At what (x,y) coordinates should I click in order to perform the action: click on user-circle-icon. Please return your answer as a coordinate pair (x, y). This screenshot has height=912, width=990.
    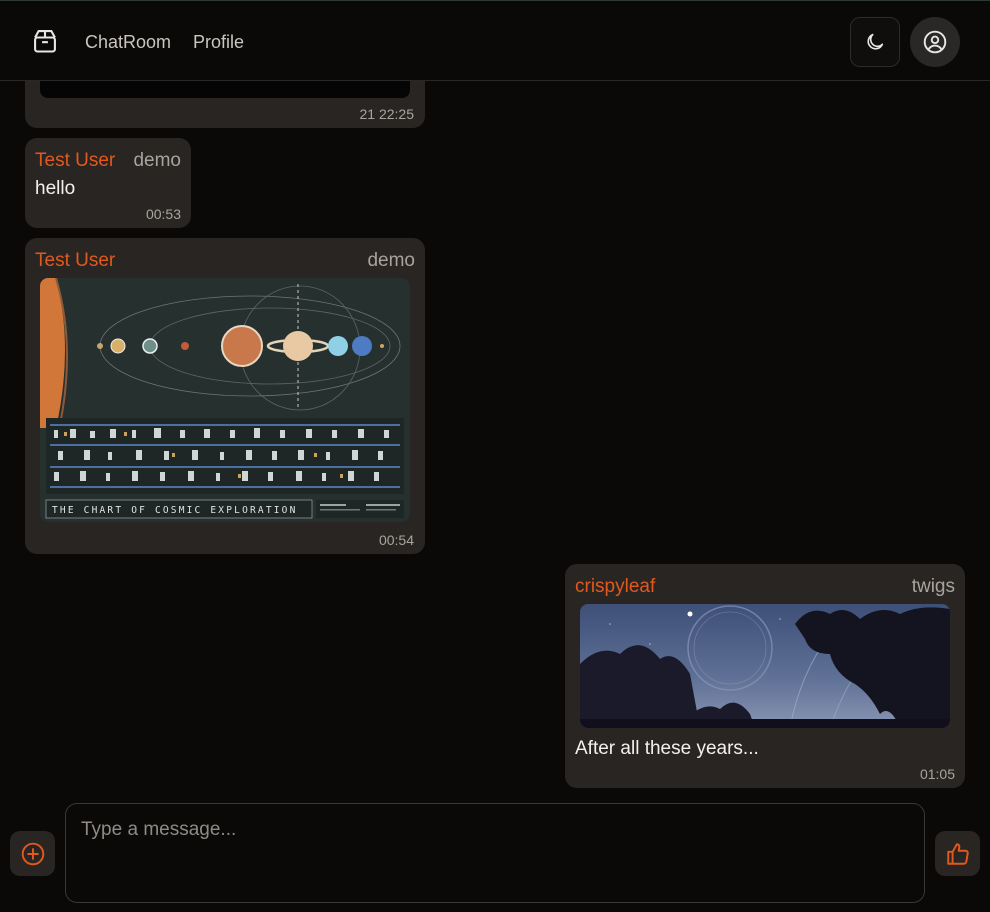
    Looking at the image, I should click on (935, 42).